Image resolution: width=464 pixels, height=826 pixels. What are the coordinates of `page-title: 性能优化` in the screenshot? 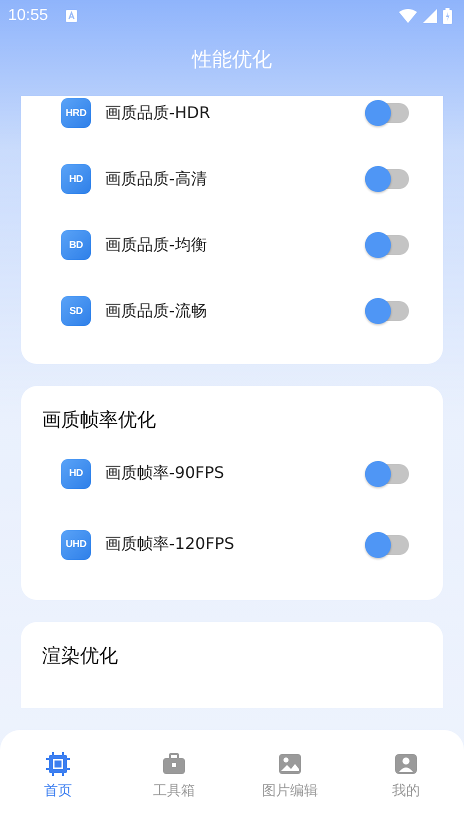 It's located at (232, 59).